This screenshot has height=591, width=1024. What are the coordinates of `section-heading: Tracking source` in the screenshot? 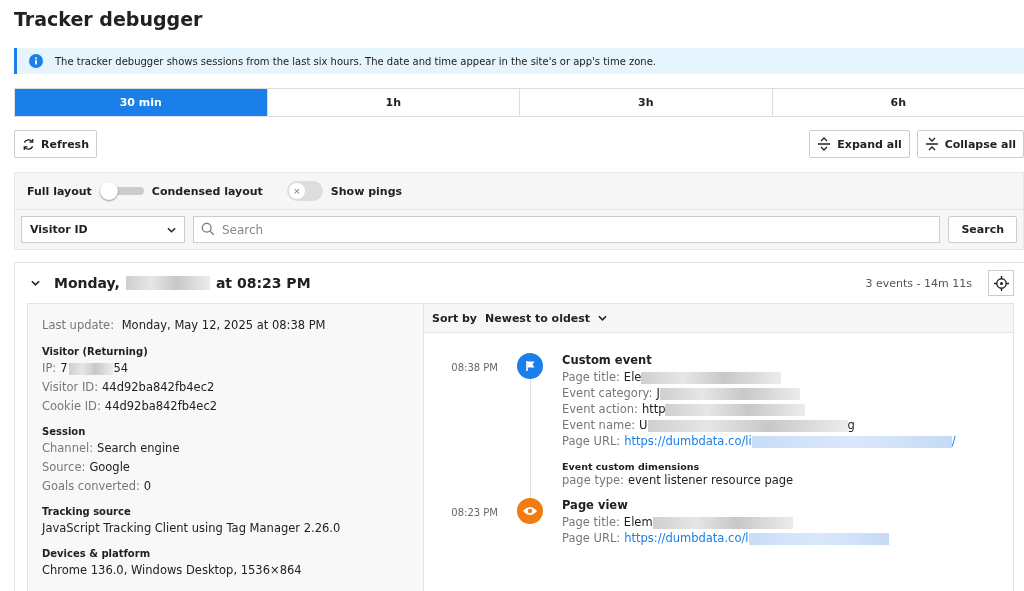 It's located at (87, 511).